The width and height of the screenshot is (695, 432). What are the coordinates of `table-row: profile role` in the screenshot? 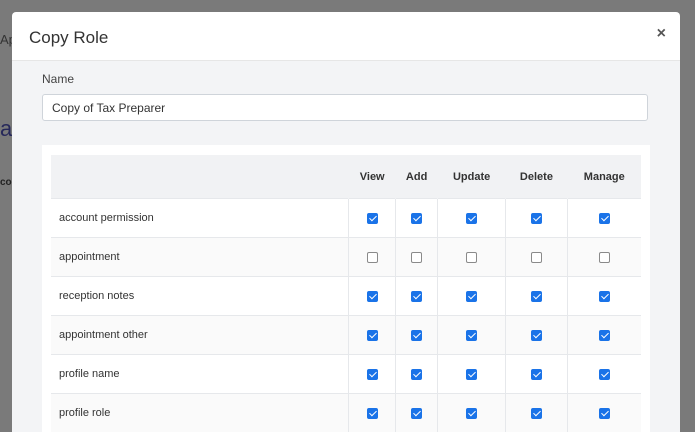 It's located at (346, 413).